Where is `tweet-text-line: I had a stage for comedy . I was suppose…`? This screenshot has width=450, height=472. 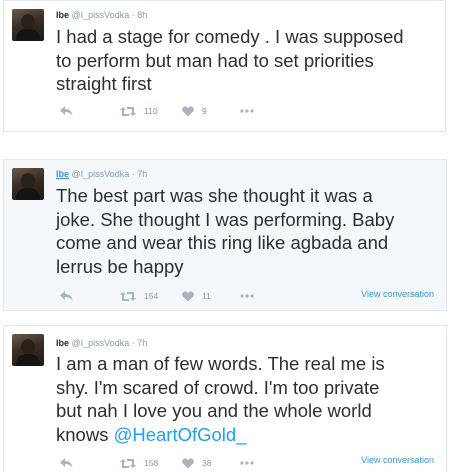
tweet-text-line: I had a stage for comedy . I was suppose… is located at coordinates (230, 36).